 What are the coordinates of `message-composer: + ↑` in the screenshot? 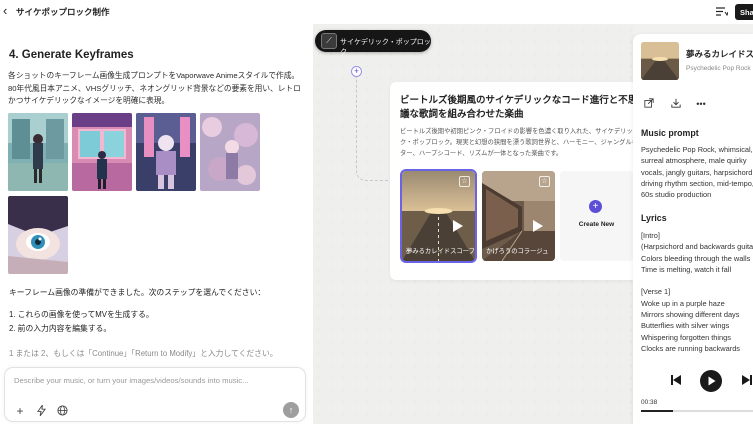 It's located at (155, 394).